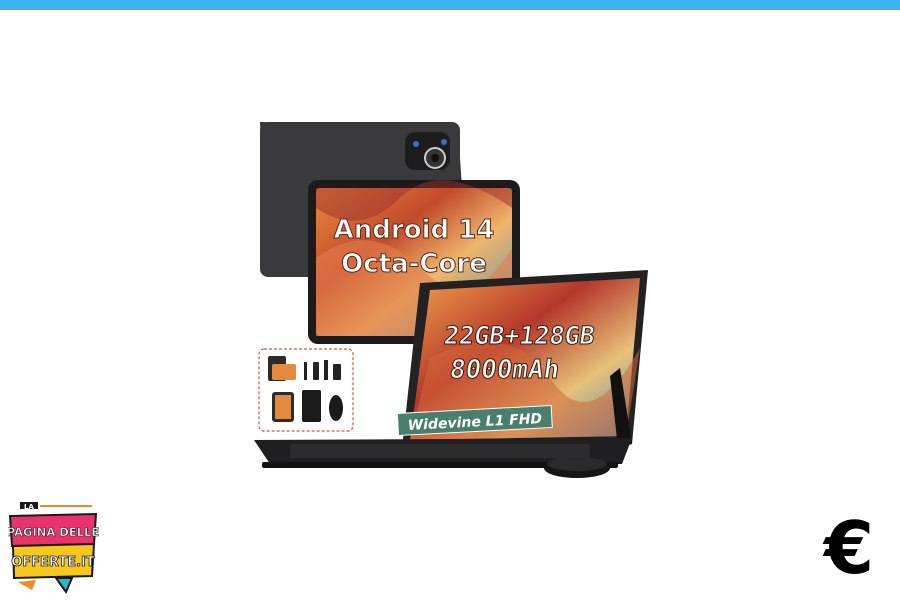 The height and width of the screenshot is (602, 900). Describe the element at coordinates (450, 5) in the screenshot. I see `top-accent-bar` at that location.